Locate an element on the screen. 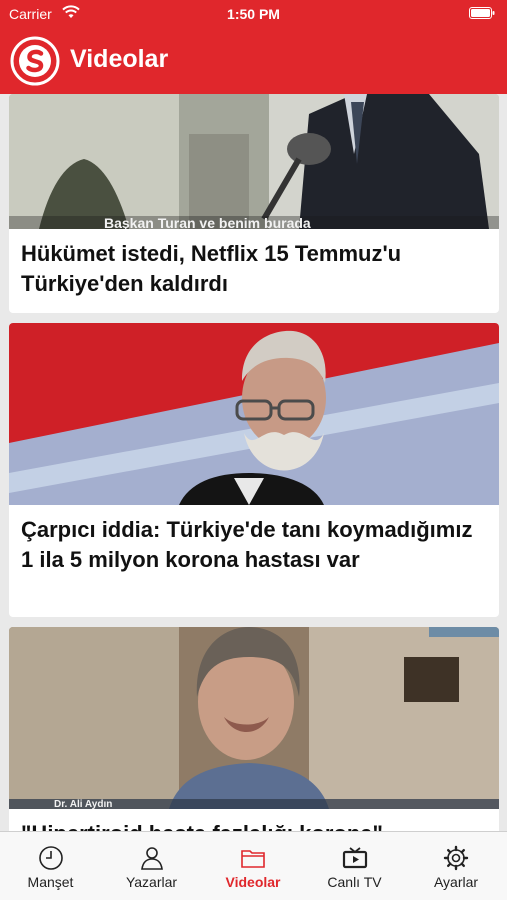 Image resolution: width=507 pixels, height=900 pixels. tab-canli-tv: Canlı TV is located at coordinates (354, 866).